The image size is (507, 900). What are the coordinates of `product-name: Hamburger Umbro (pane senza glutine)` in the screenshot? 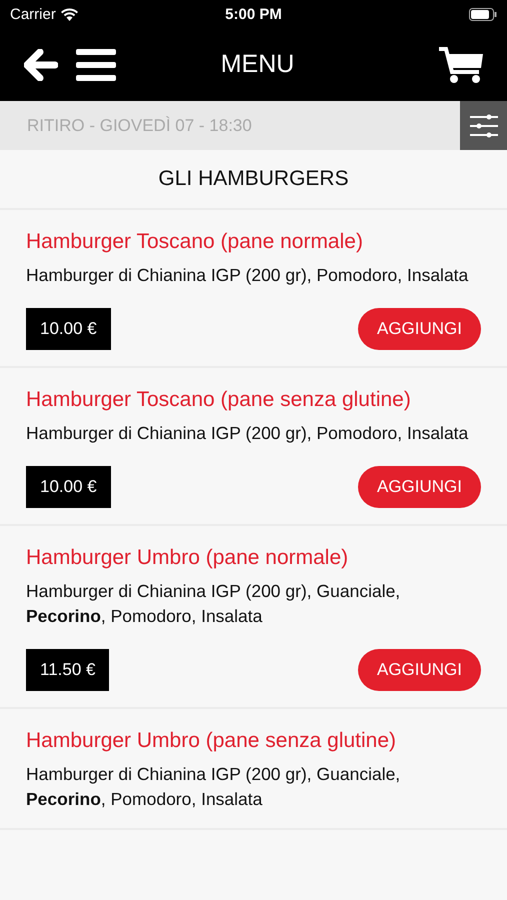 It's located at (212, 741).